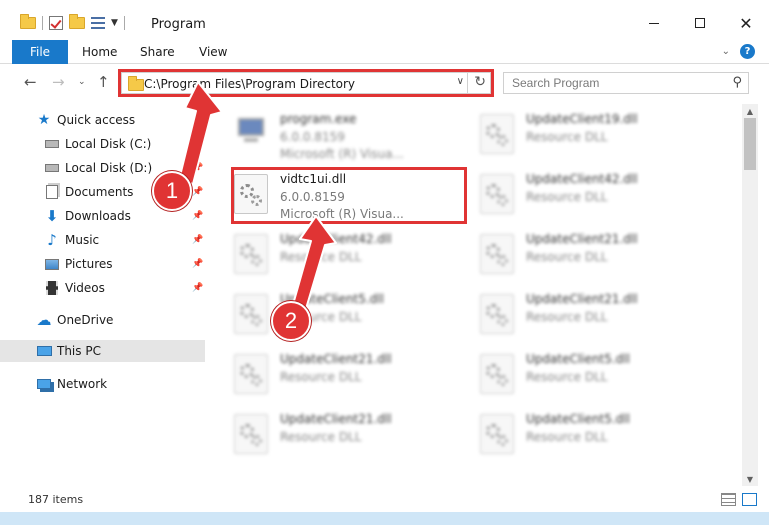 The image size is (769, 525). I want to click on search-box: ⚲, so click(626, 83).